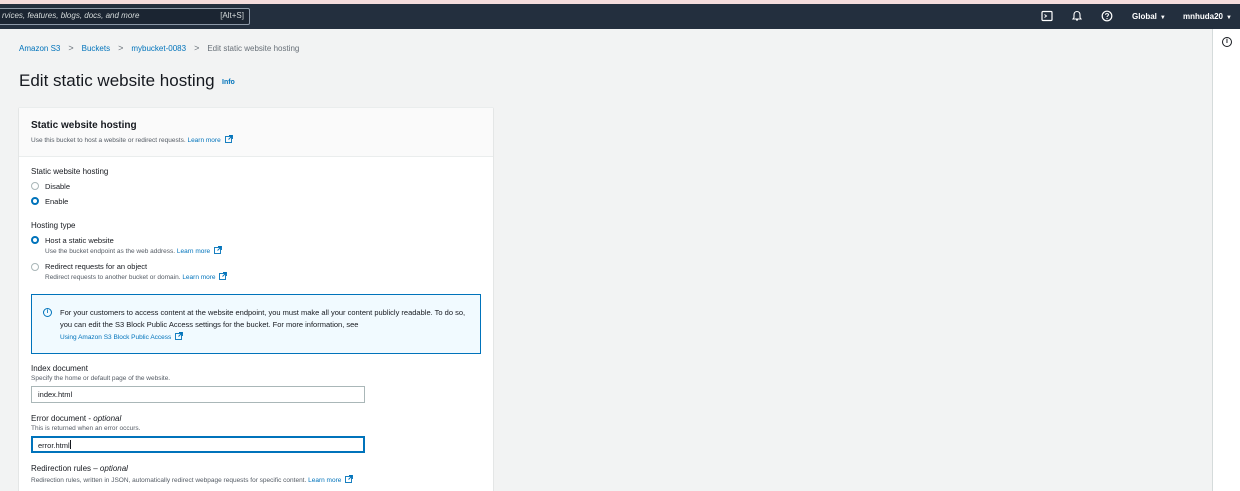  What do you see at coordinates (55, 394) in the screenshot?
I see `index-document-value: index.html` at bounding box center [55, 394].